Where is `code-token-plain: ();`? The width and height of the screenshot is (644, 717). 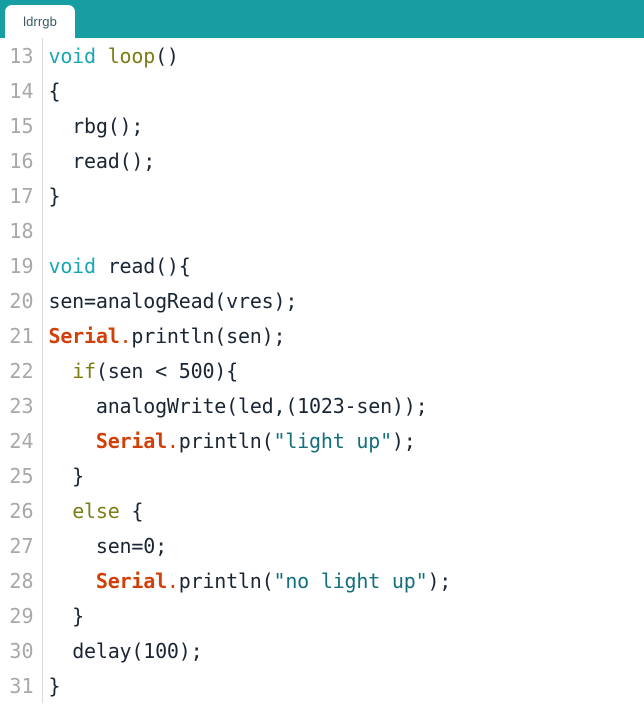
code-token-plain: (); is located at coordinates (137, 160).